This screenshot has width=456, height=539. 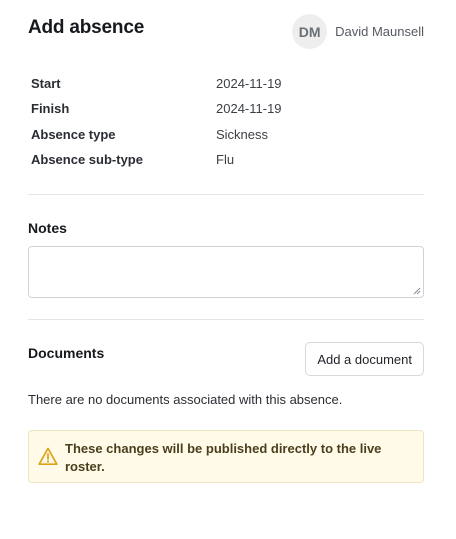 I want to click on avatar: DM, so click(x=310, y=31).